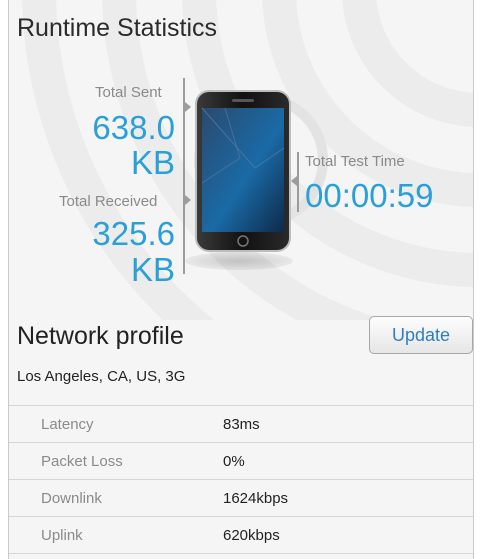 The image size is (480, 559). I want to click on total-received-label: Total Received, so click(108, 201).